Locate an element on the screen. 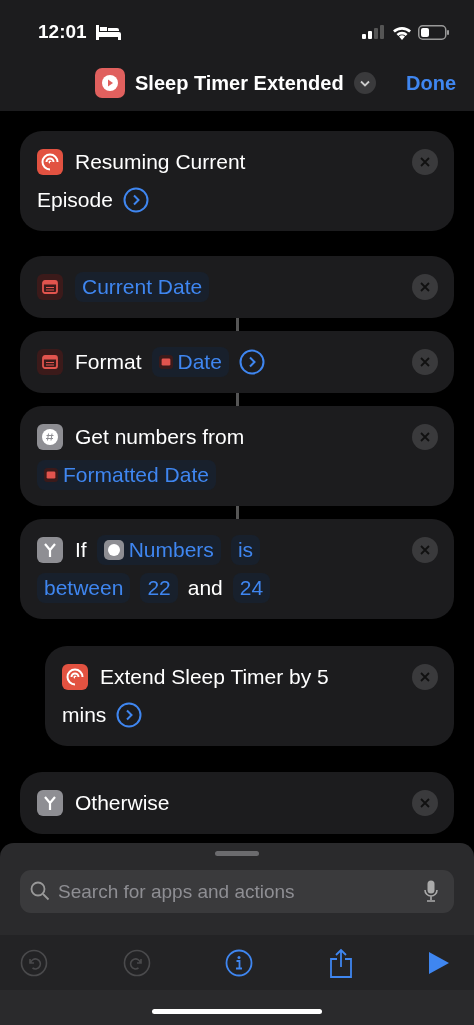  action-card: Format Date is located at coordinates (237, 362).